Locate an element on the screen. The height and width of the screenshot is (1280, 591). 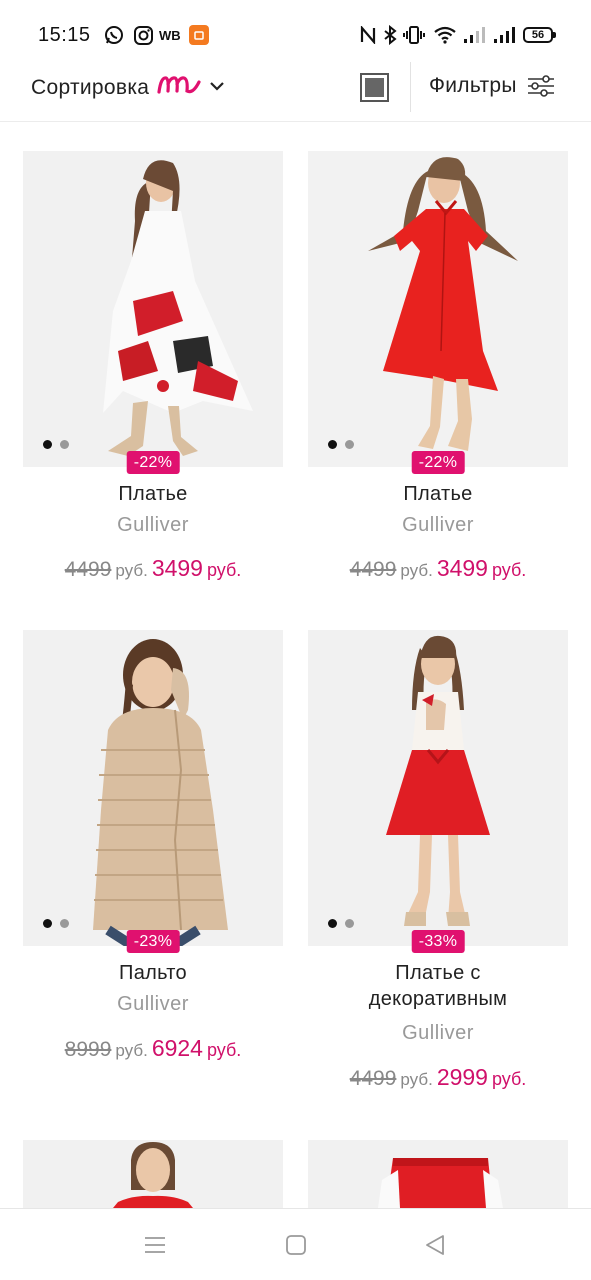
sort-label: Сортировка is located at coordinates (90, 87).